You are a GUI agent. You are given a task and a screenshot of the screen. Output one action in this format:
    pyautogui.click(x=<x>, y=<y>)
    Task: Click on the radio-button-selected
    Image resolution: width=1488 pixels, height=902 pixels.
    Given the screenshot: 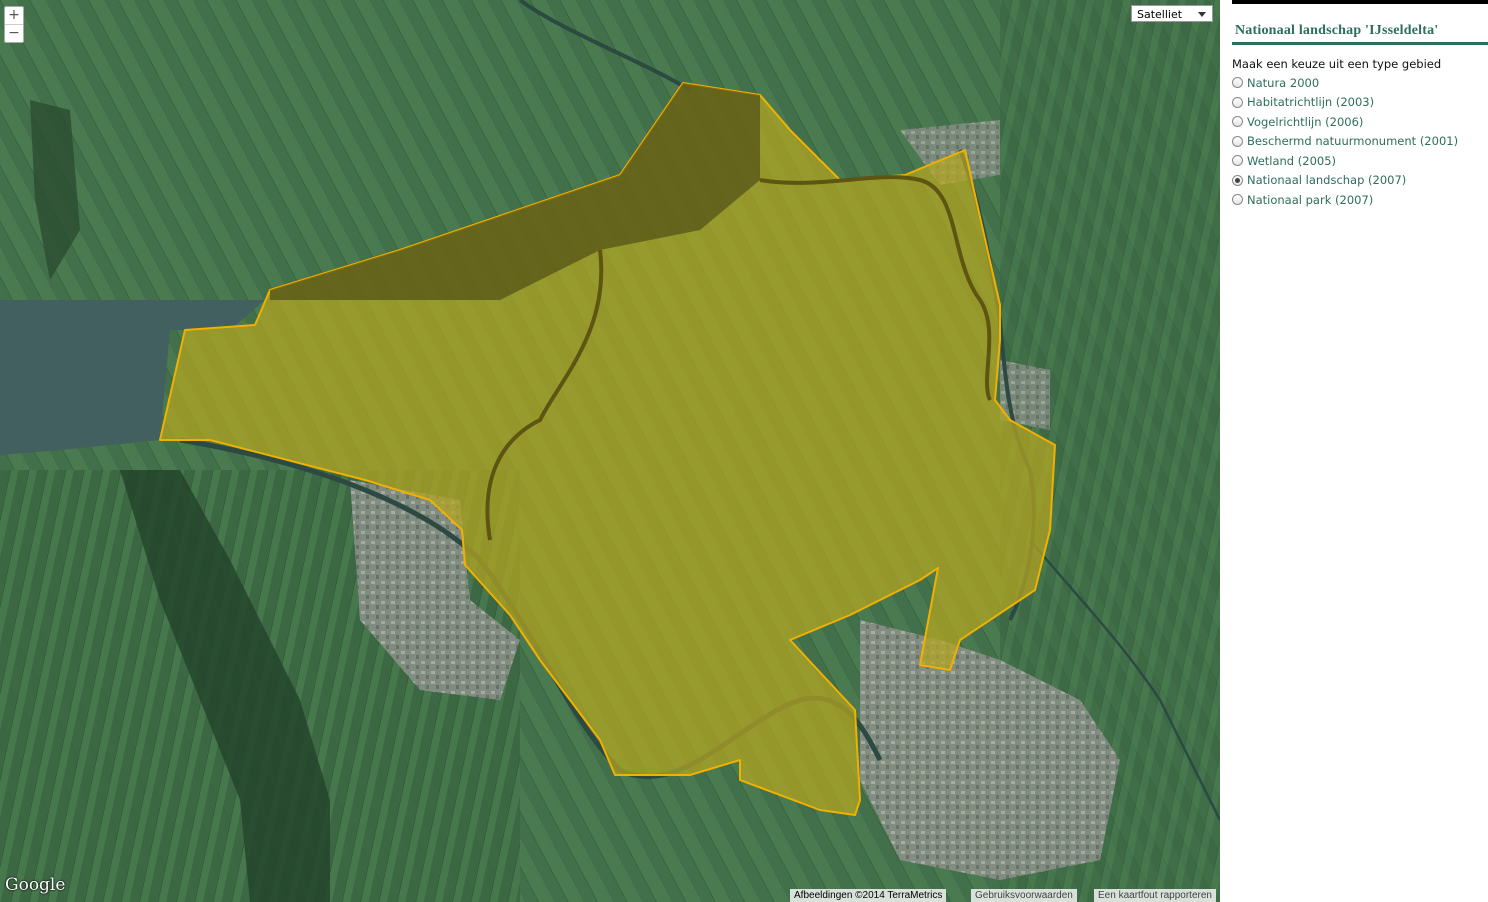 What is the action you would take?
    pyautogui.click(x=1237, y=180)
    